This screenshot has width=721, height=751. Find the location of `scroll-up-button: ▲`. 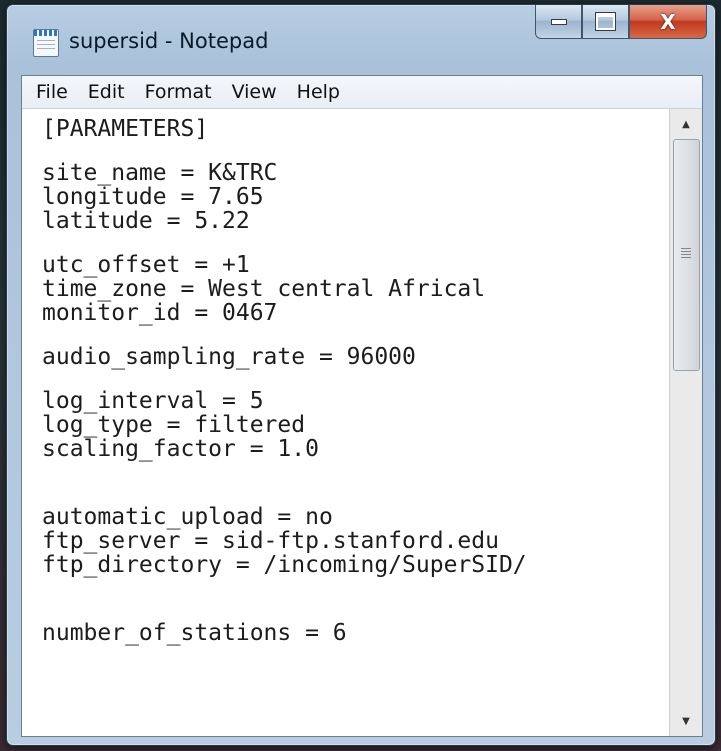

scroll-up-button: ▲ is located at coordinates (686, 124).